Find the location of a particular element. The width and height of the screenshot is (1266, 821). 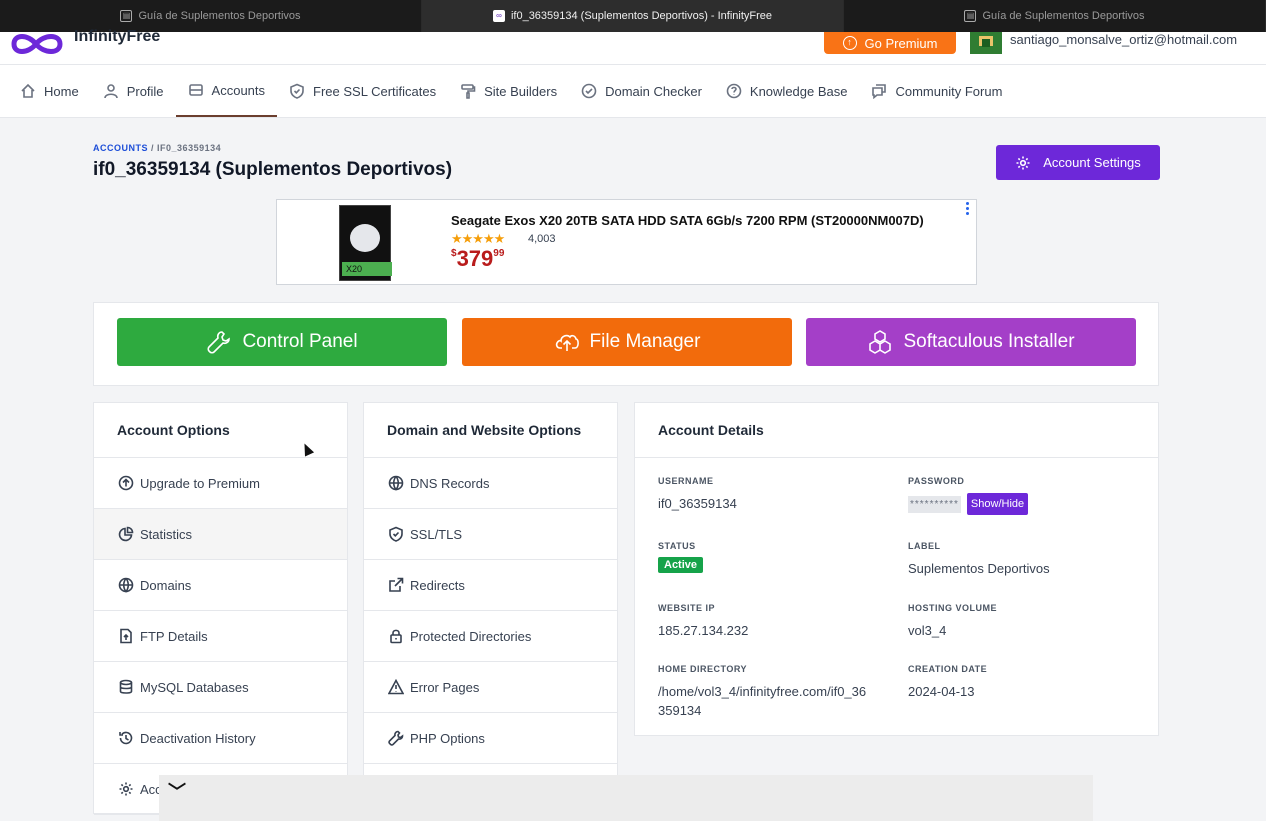

option-label: Domains is located at coordinates (166, 585).